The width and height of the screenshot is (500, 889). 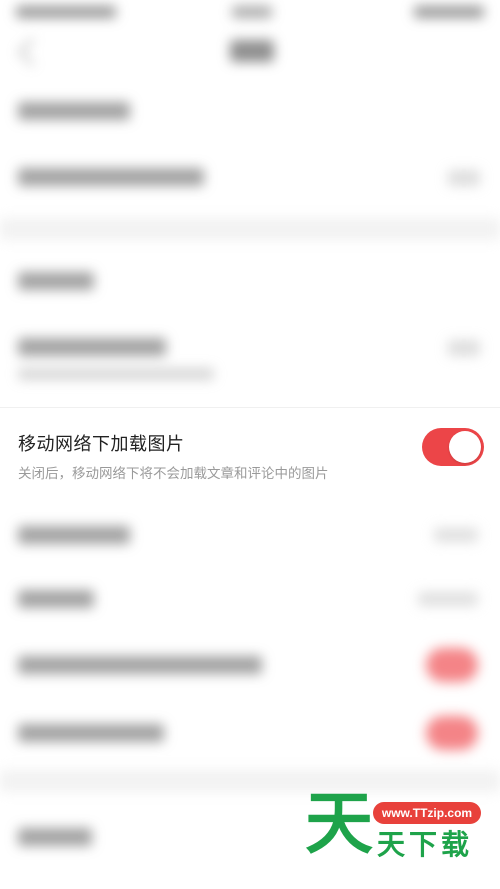 I want to click on watermark-text: 天下载, so click(x=425, y=844).